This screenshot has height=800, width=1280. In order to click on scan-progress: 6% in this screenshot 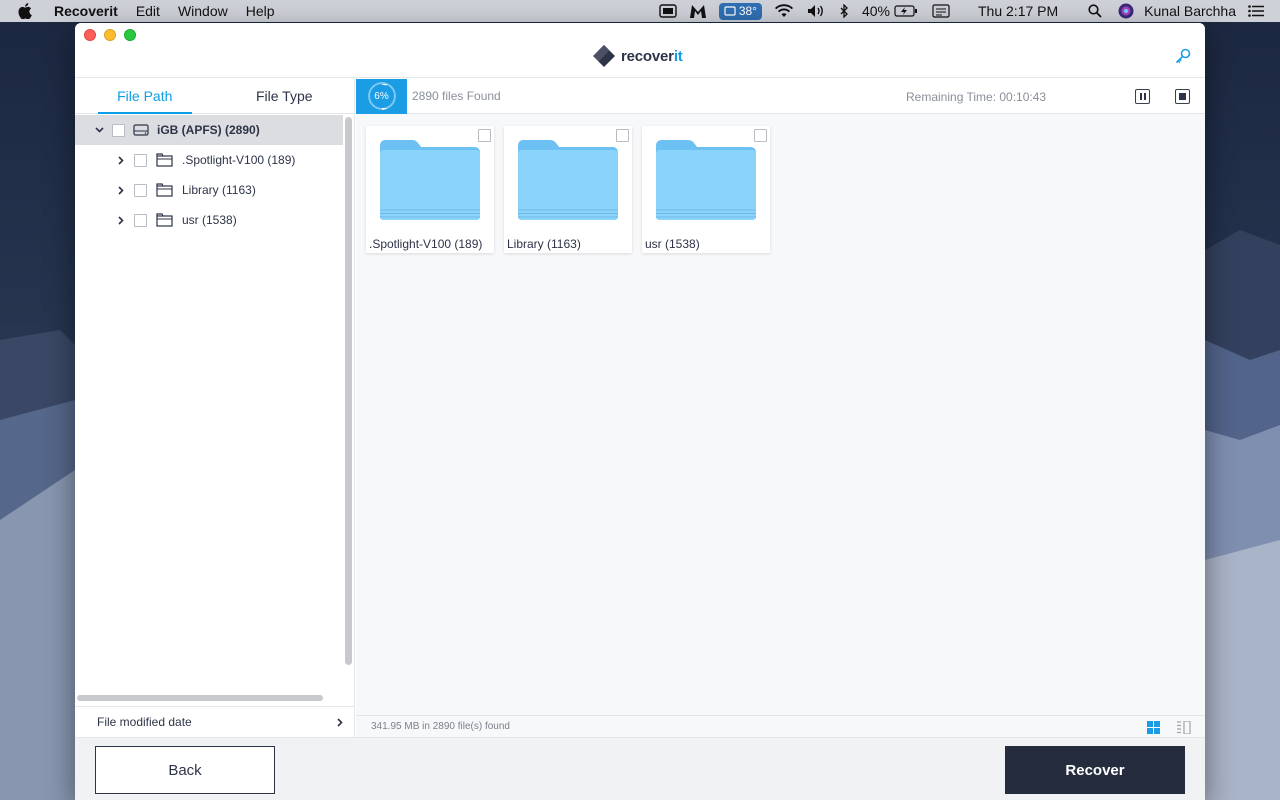, I will do `click(381, 96)`.